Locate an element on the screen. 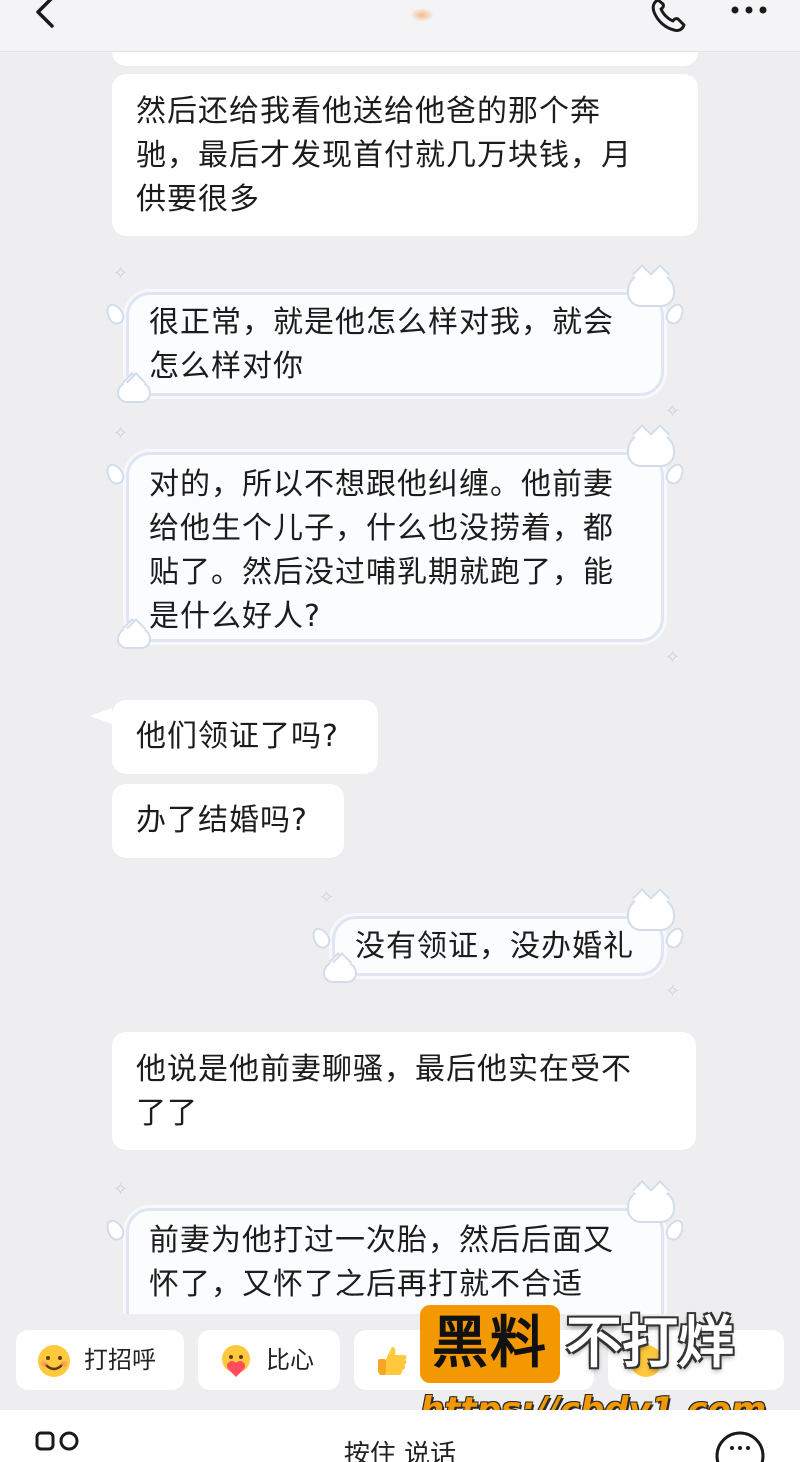 Image resolution: width=800 pixels, height=1462 pixels. message-bubble-received: 然后还给我看他送给他爸的那个奔 驰，最后才发现首付就几万块钱，月 供要很多 is located at coordinates (405, 155).